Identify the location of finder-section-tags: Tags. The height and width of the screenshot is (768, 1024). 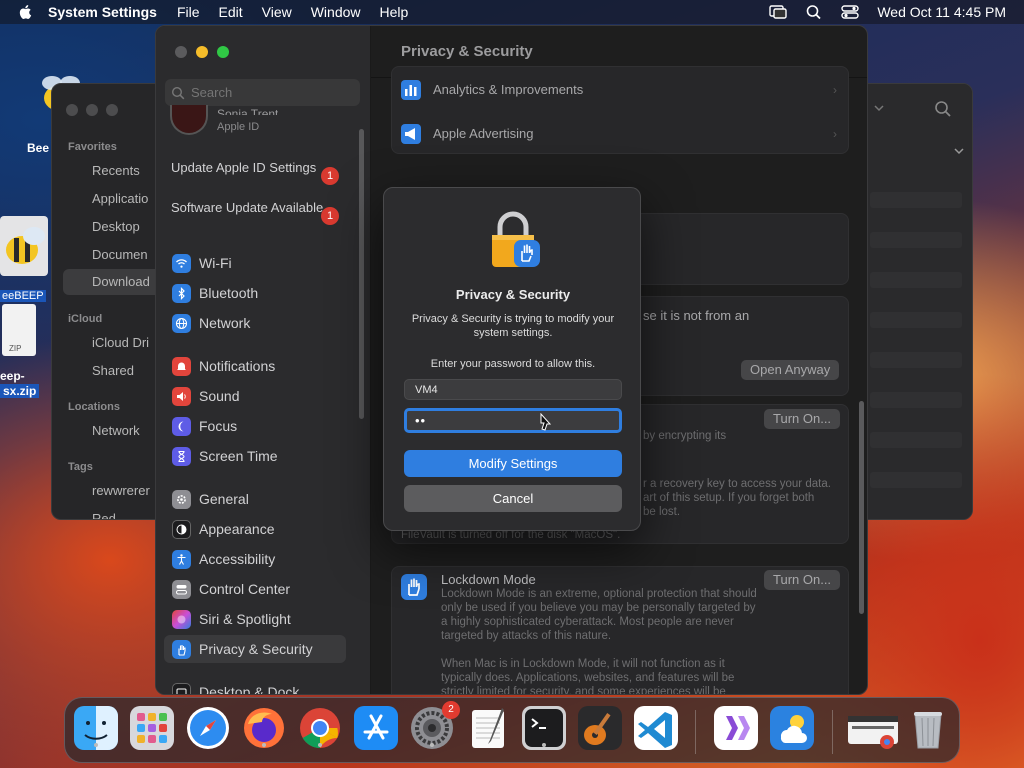
(80, 467).